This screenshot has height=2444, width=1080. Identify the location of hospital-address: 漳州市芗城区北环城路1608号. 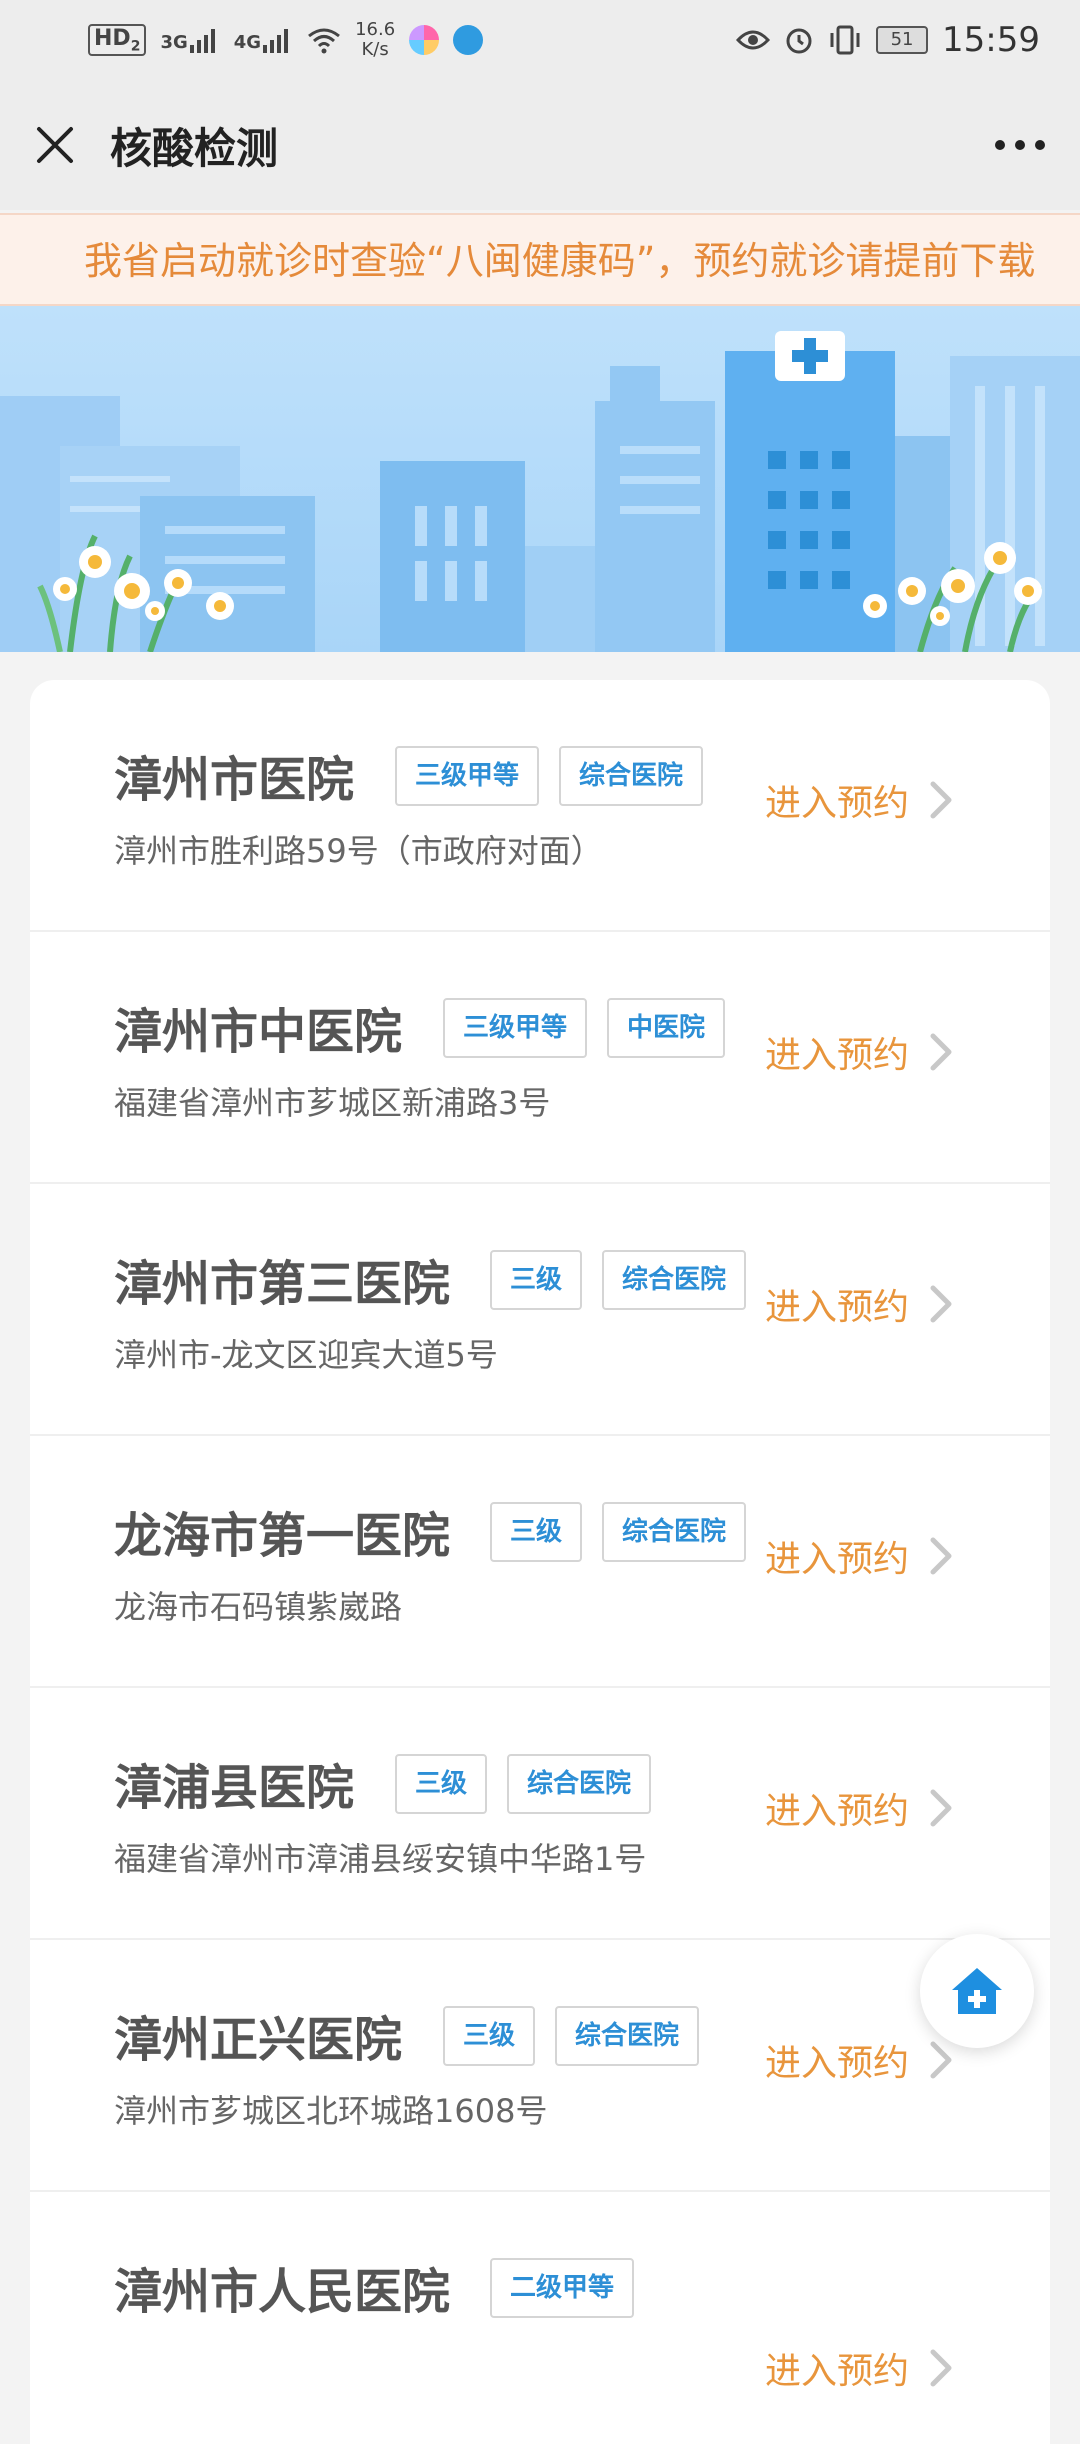
(331, 2111).